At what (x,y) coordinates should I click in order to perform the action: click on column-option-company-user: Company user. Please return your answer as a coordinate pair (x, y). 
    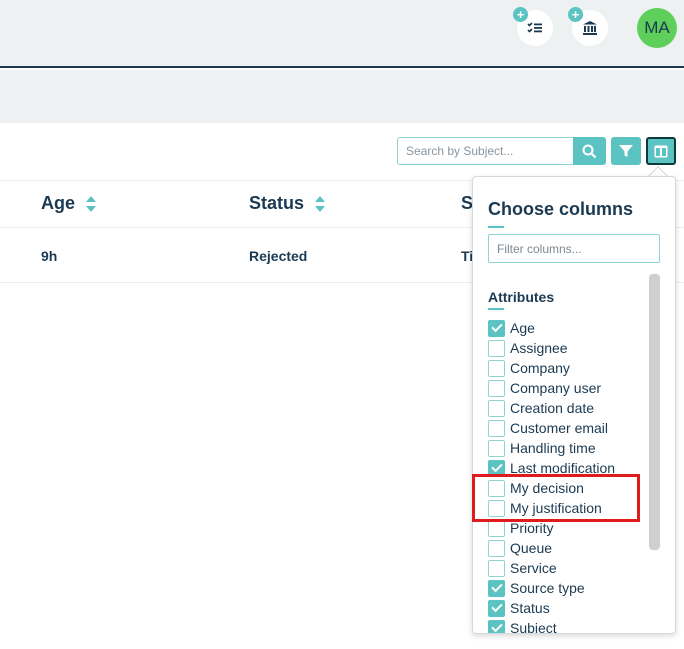
    Looking at the image, I should click on (568, 388).